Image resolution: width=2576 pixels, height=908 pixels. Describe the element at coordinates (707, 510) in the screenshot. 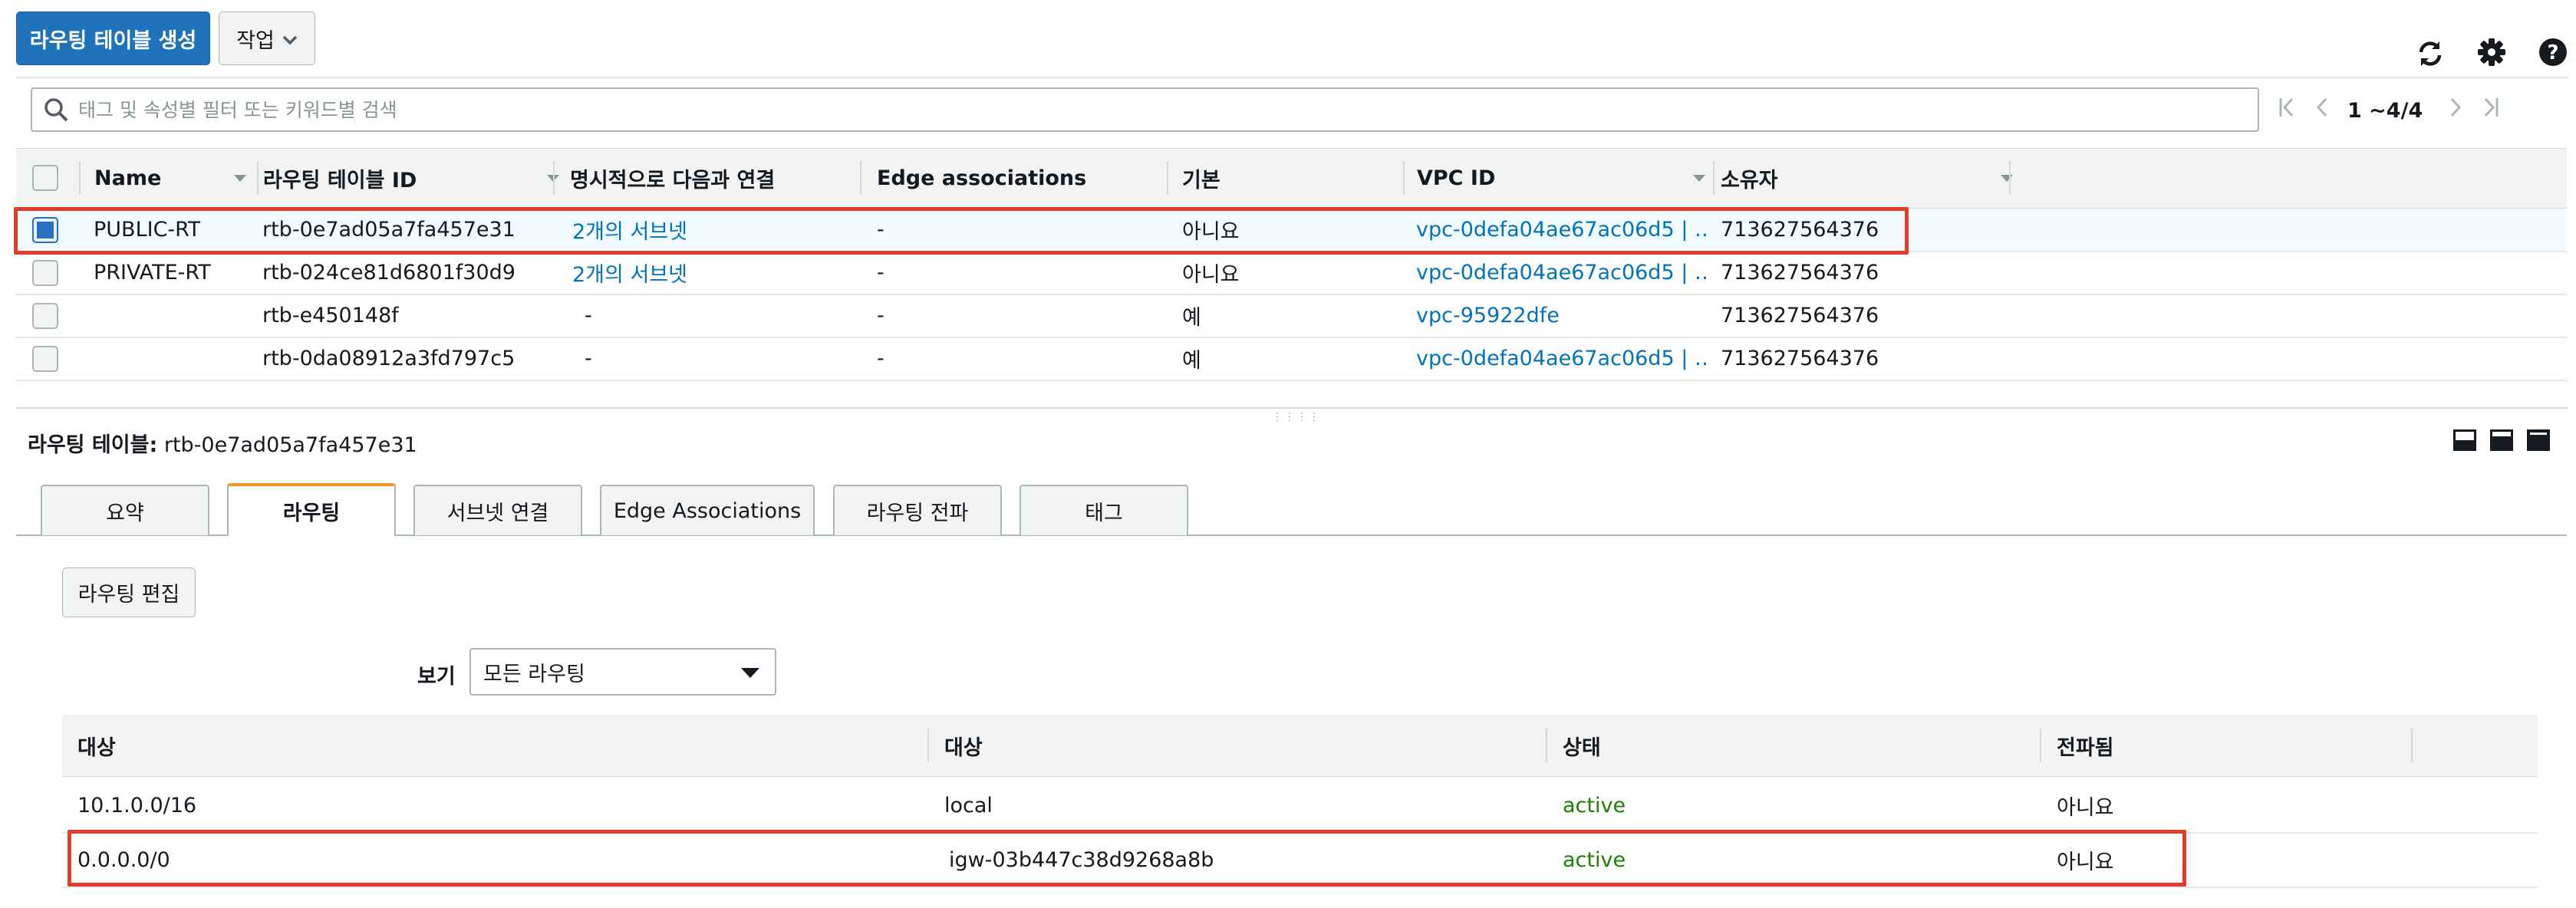

I see `tab-edge-associations: Edge Associations` at that location.